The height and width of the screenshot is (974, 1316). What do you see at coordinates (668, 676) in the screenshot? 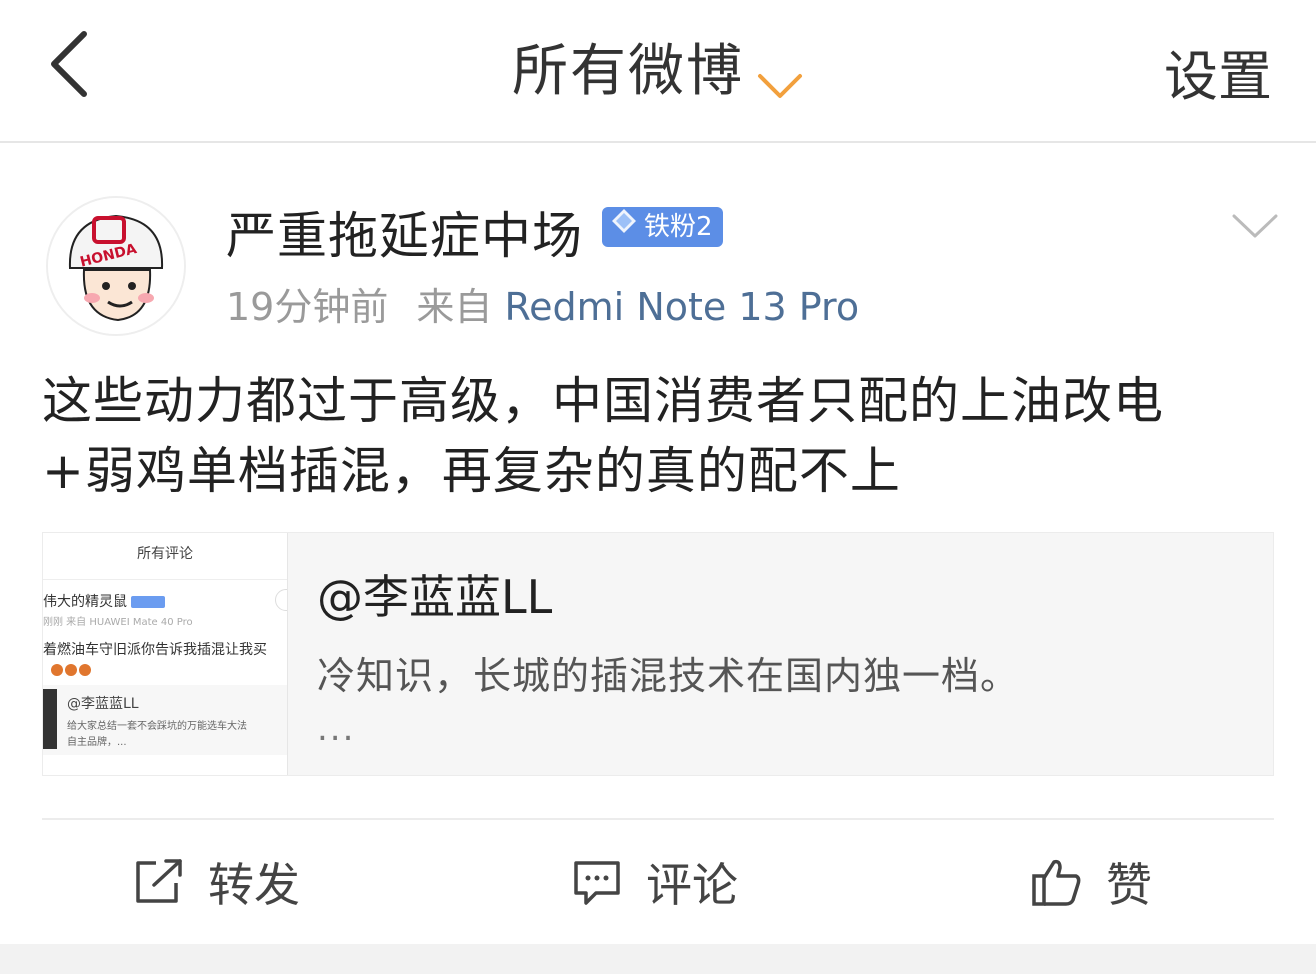
I see `repost-text: 冷知识，长城的插混技术在国内独一档。` at bounding box center [668, 676].